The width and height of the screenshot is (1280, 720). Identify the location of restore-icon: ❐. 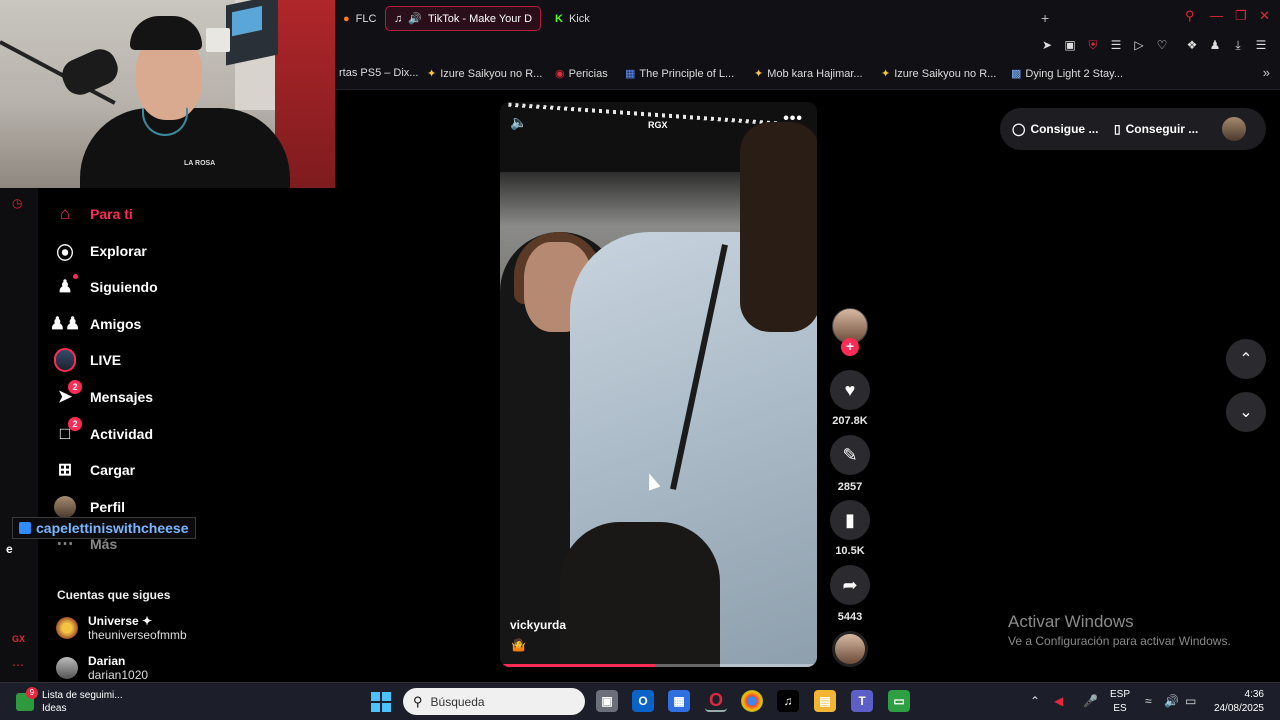
(1241, 16).